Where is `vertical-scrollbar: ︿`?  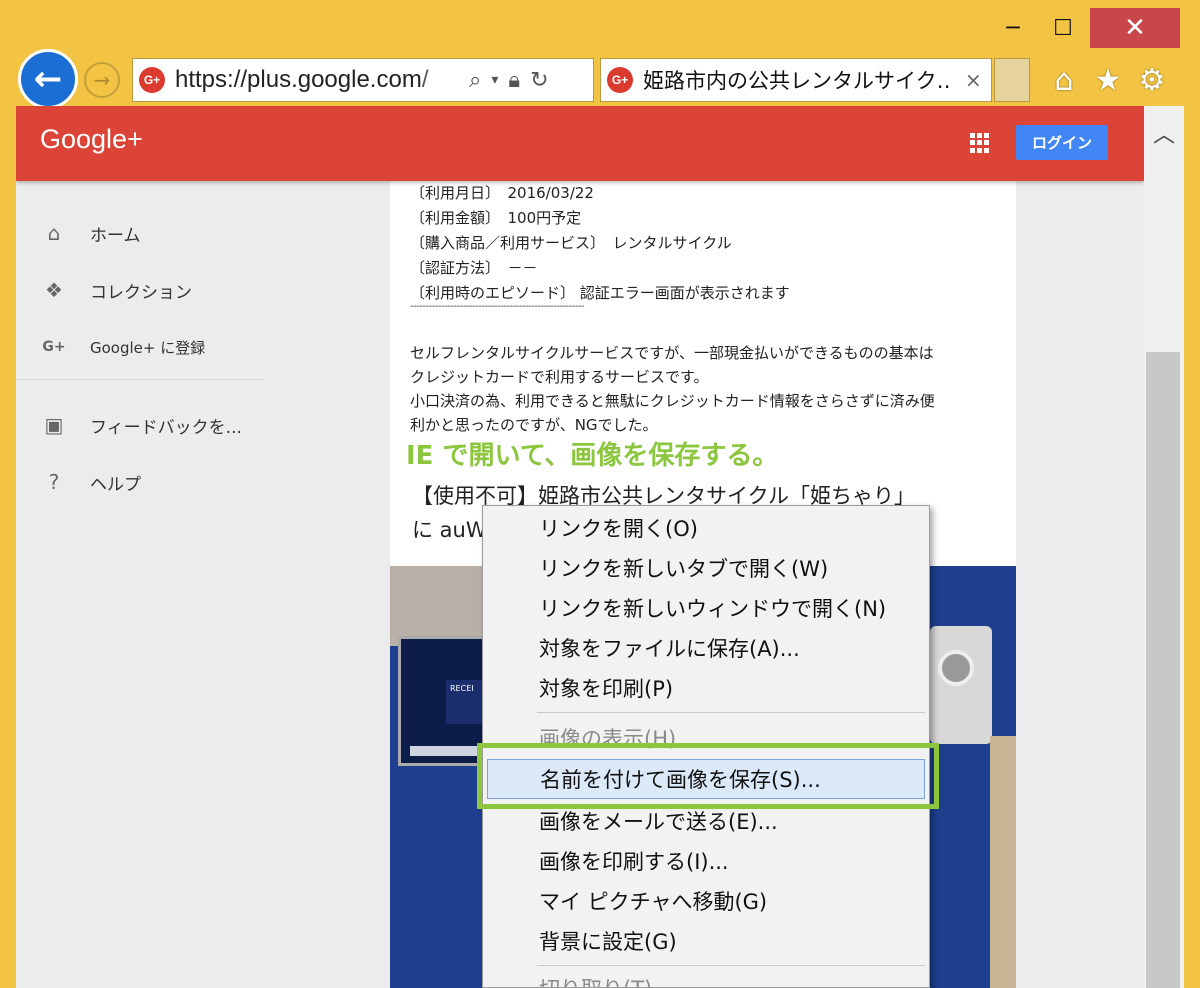 vertical-scrollbar: ︿ is located at coordinates (1164, 547).